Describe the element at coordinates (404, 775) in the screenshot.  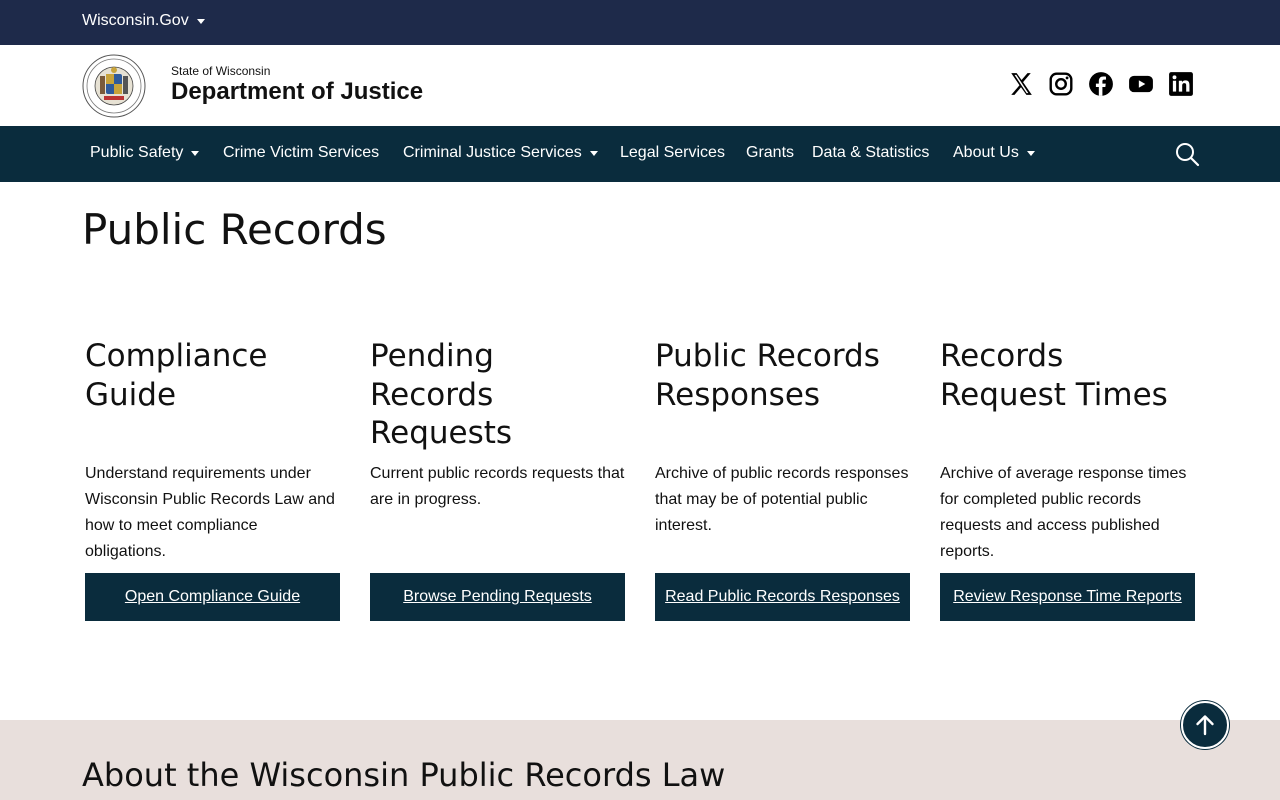
I see `about-section-title: About the Wisconsin Public Records Law` at that location.